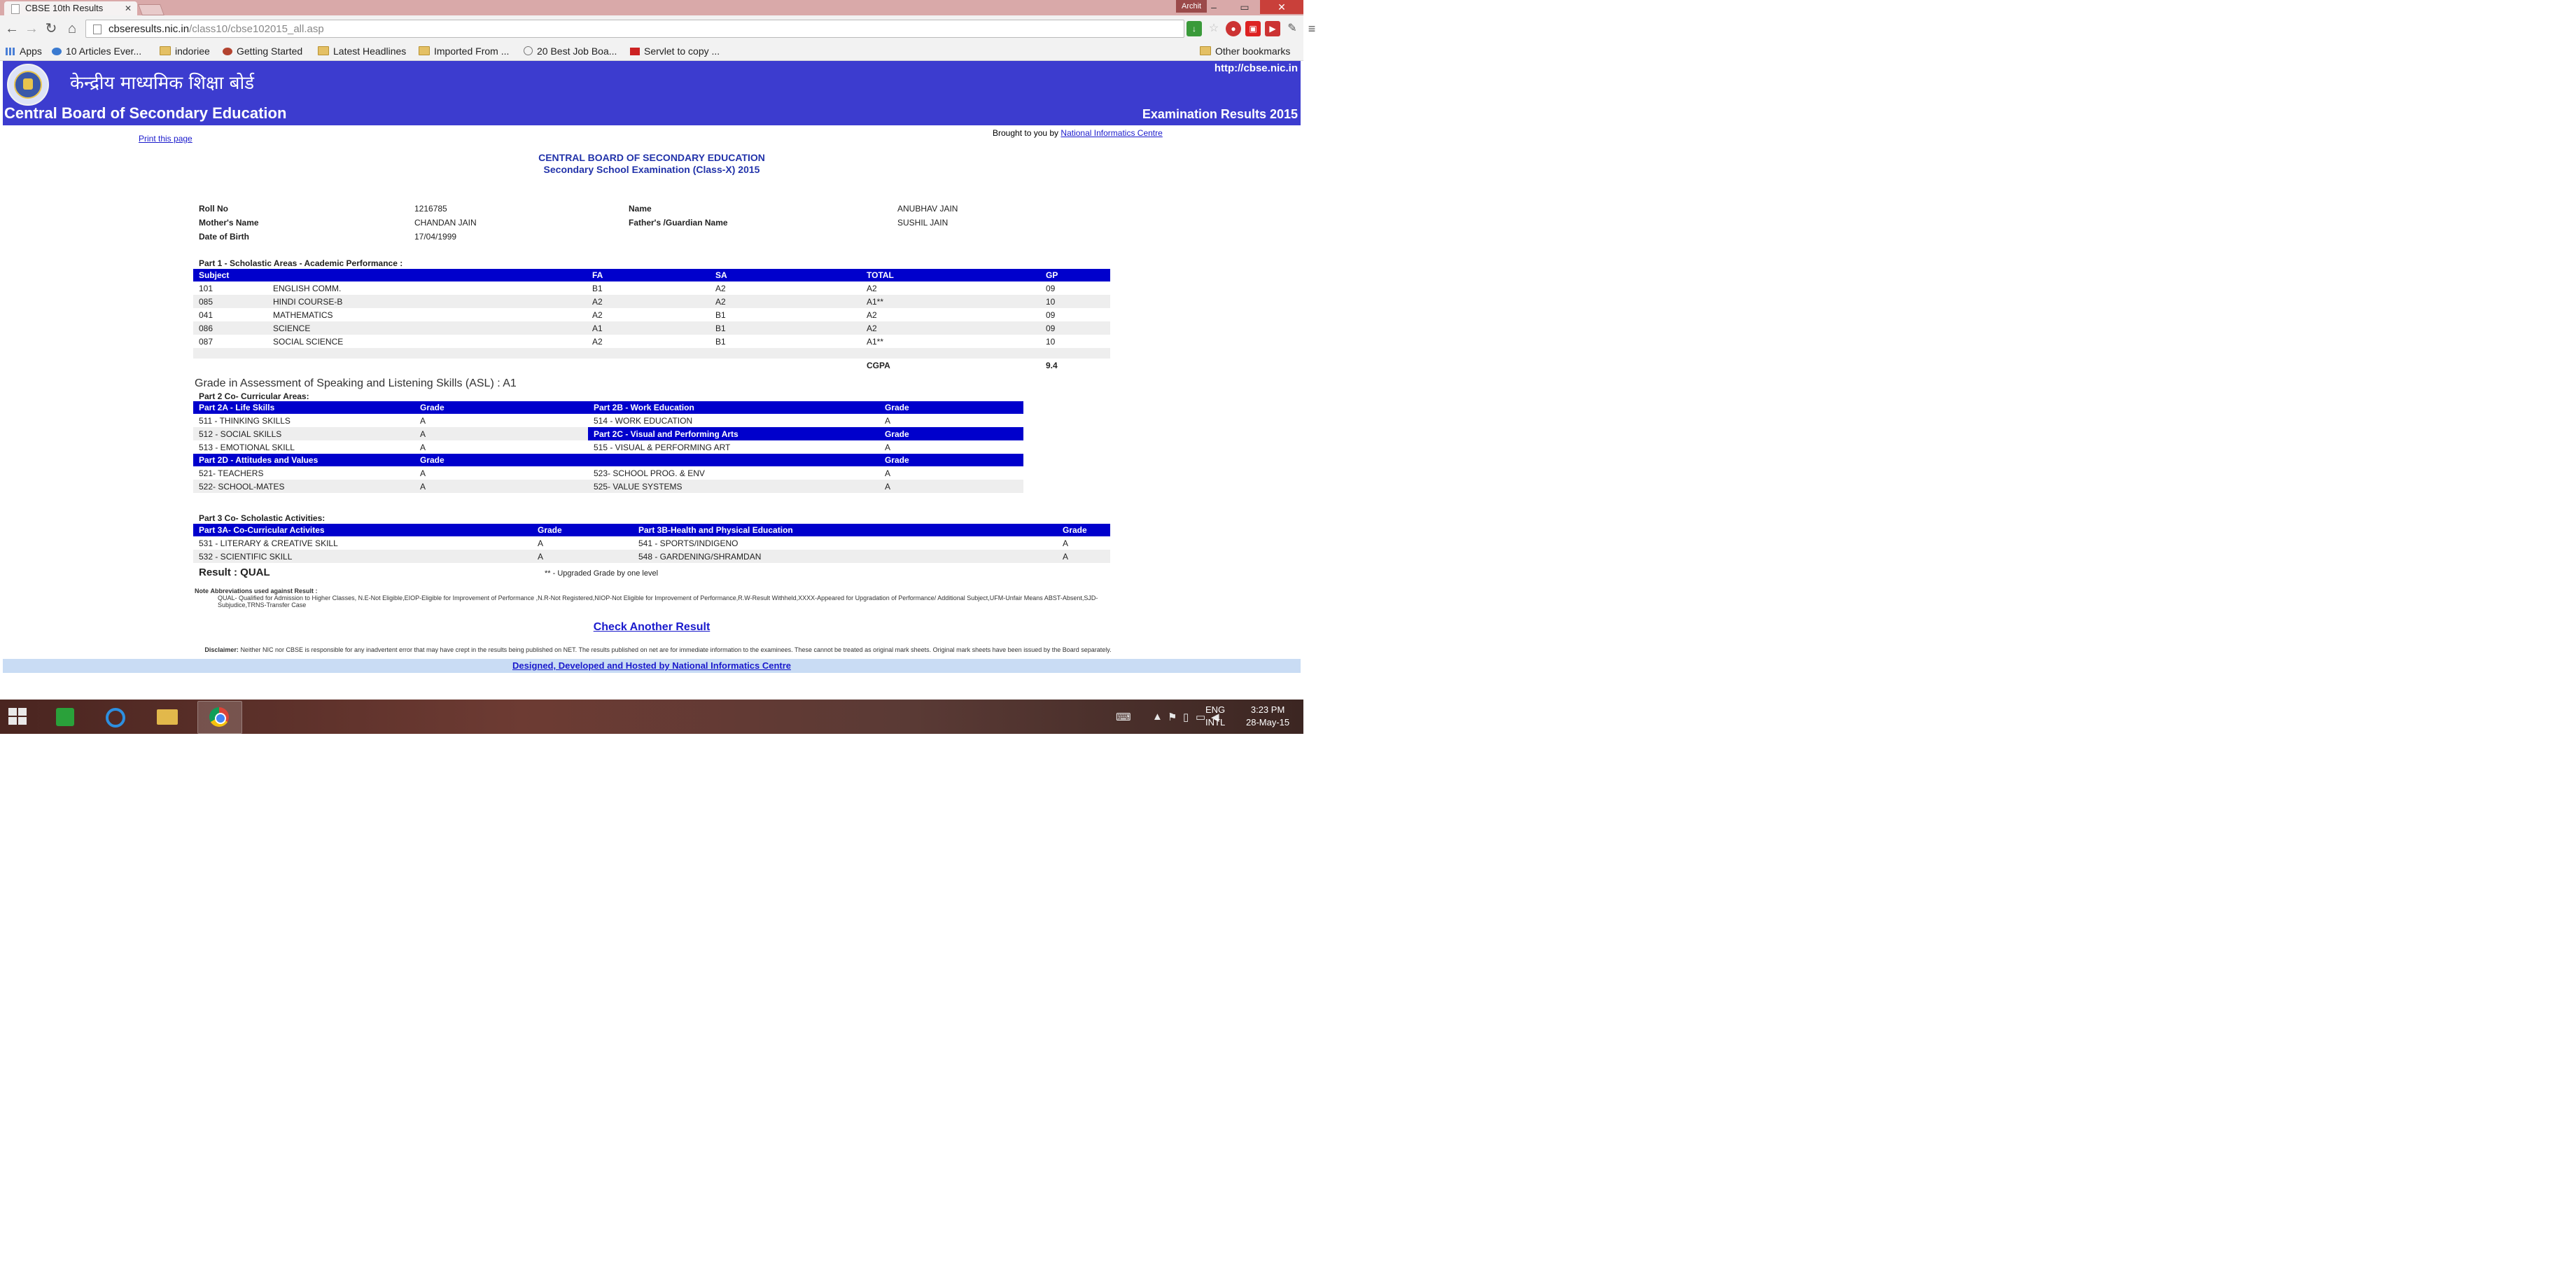 This screenshot has height=1266, width=2576. Describe the element at coordinates (213, 209) in the screenshot. I see `roll-label: Roll No` at that location.